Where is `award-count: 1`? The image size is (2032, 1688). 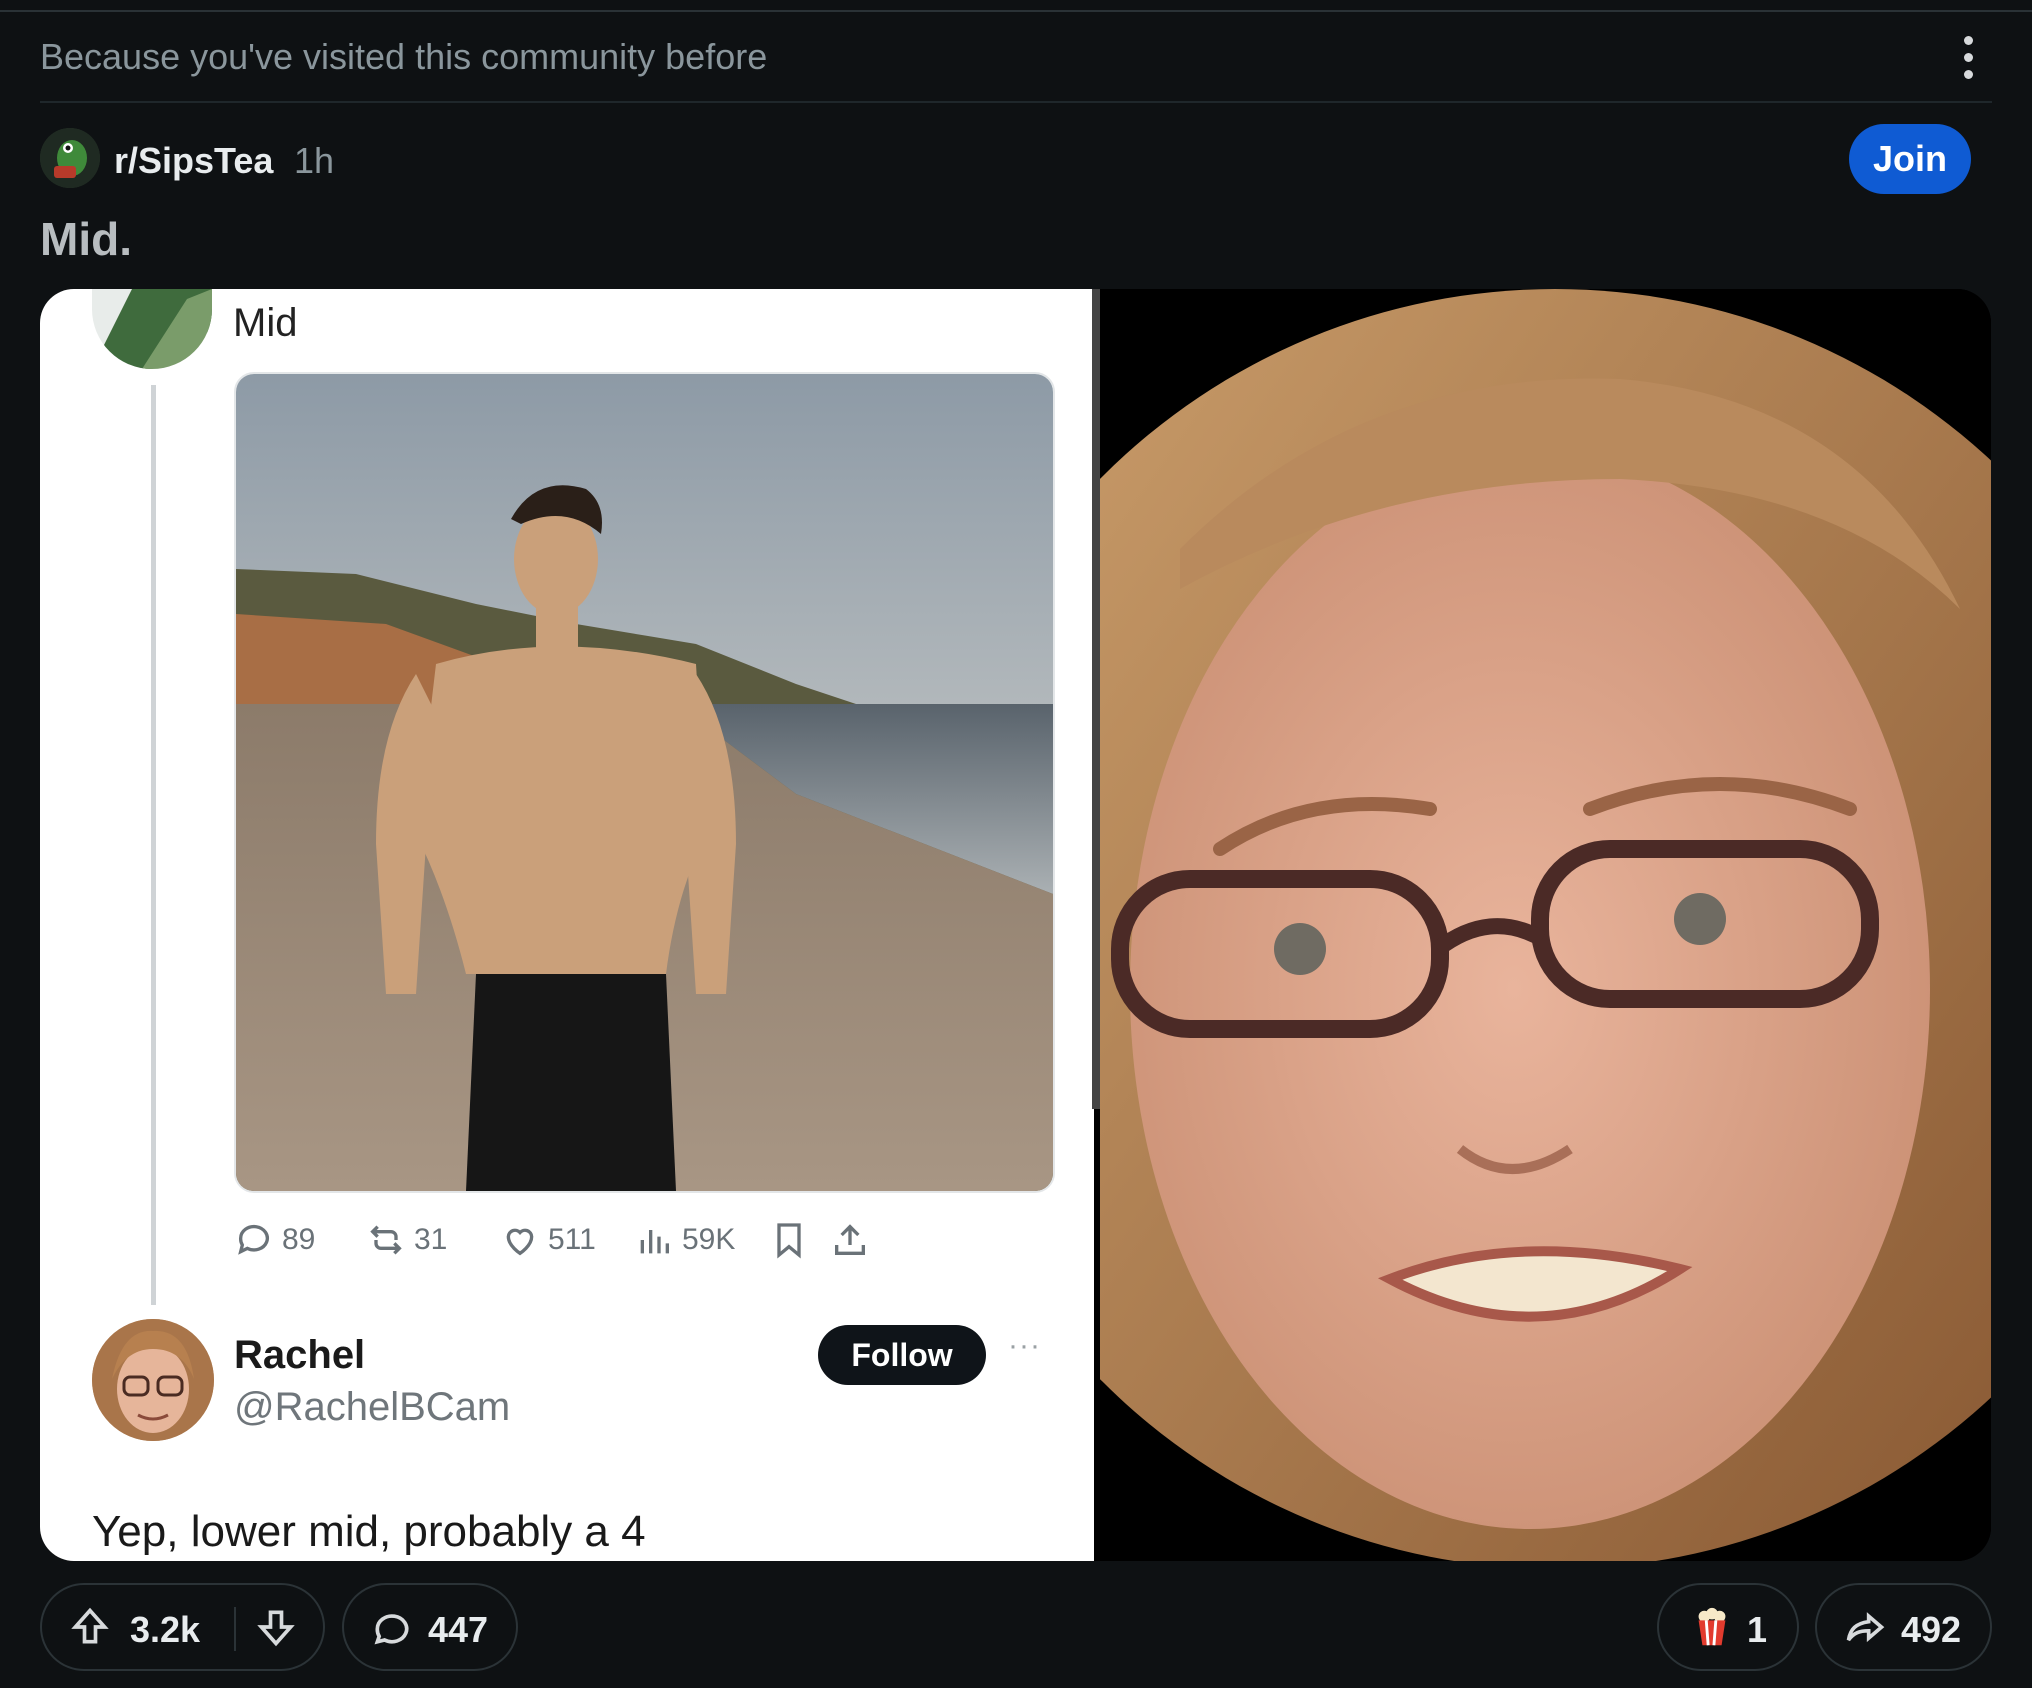
award-count: 1 is located at coordinates (1757, 1629).